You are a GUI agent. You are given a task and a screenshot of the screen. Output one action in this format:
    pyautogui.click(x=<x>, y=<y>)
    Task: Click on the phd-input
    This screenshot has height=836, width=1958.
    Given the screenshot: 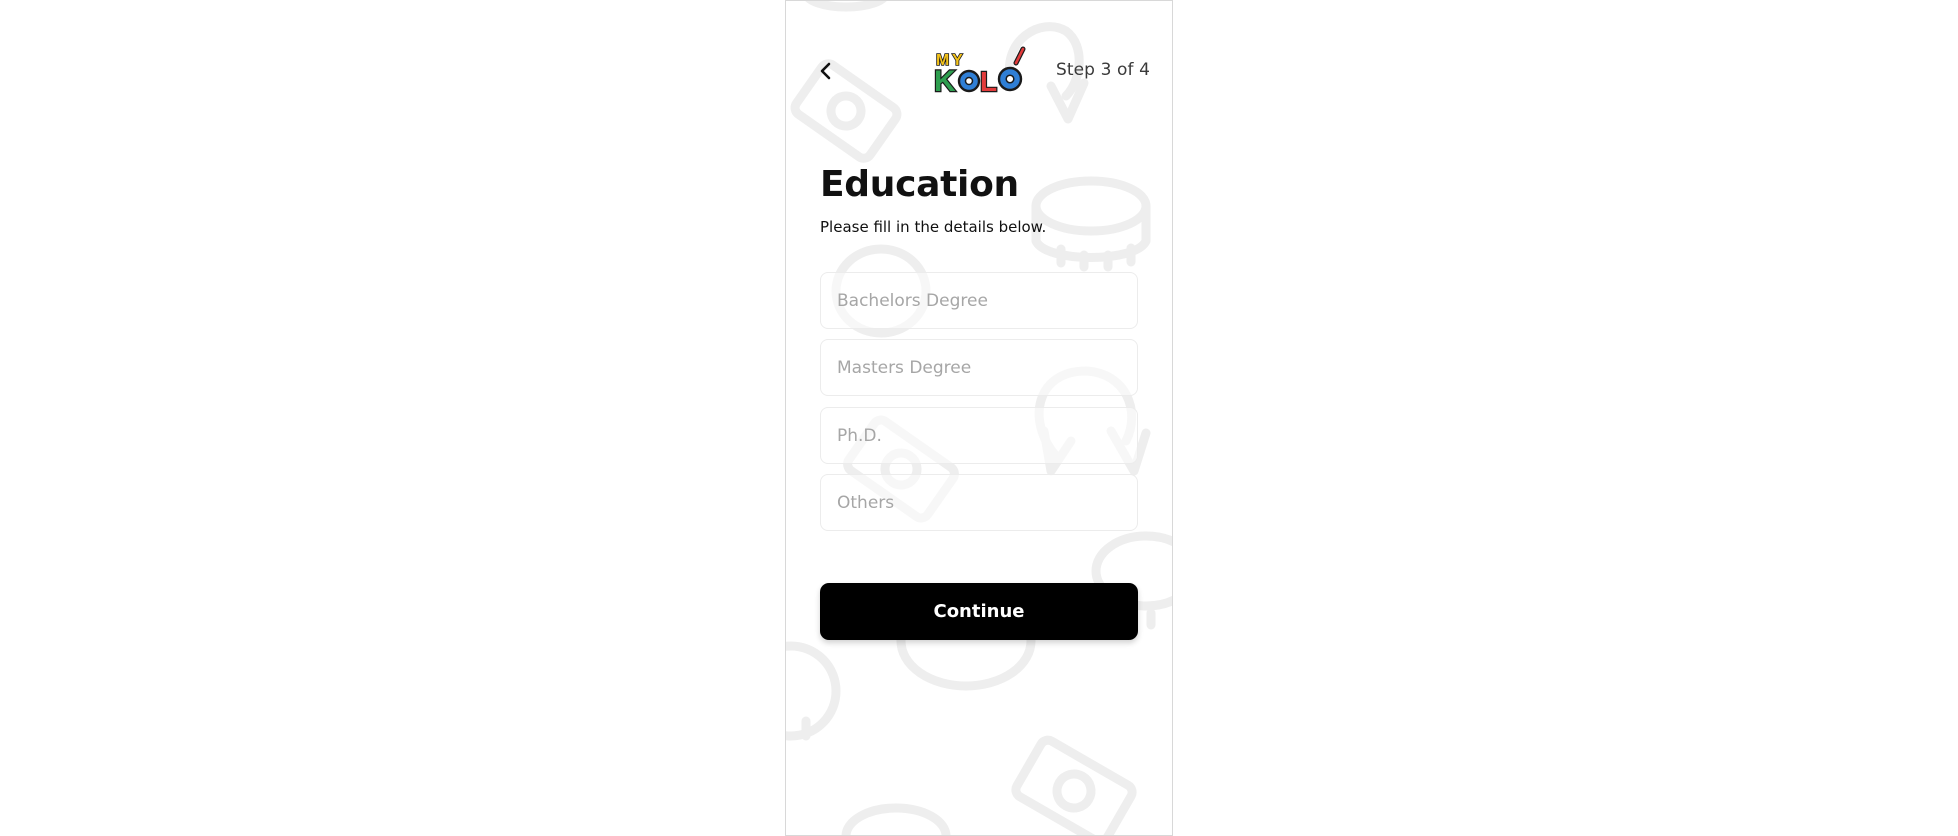 What is the action you would take?
    pyautogui.click(x=979, y=435)
    